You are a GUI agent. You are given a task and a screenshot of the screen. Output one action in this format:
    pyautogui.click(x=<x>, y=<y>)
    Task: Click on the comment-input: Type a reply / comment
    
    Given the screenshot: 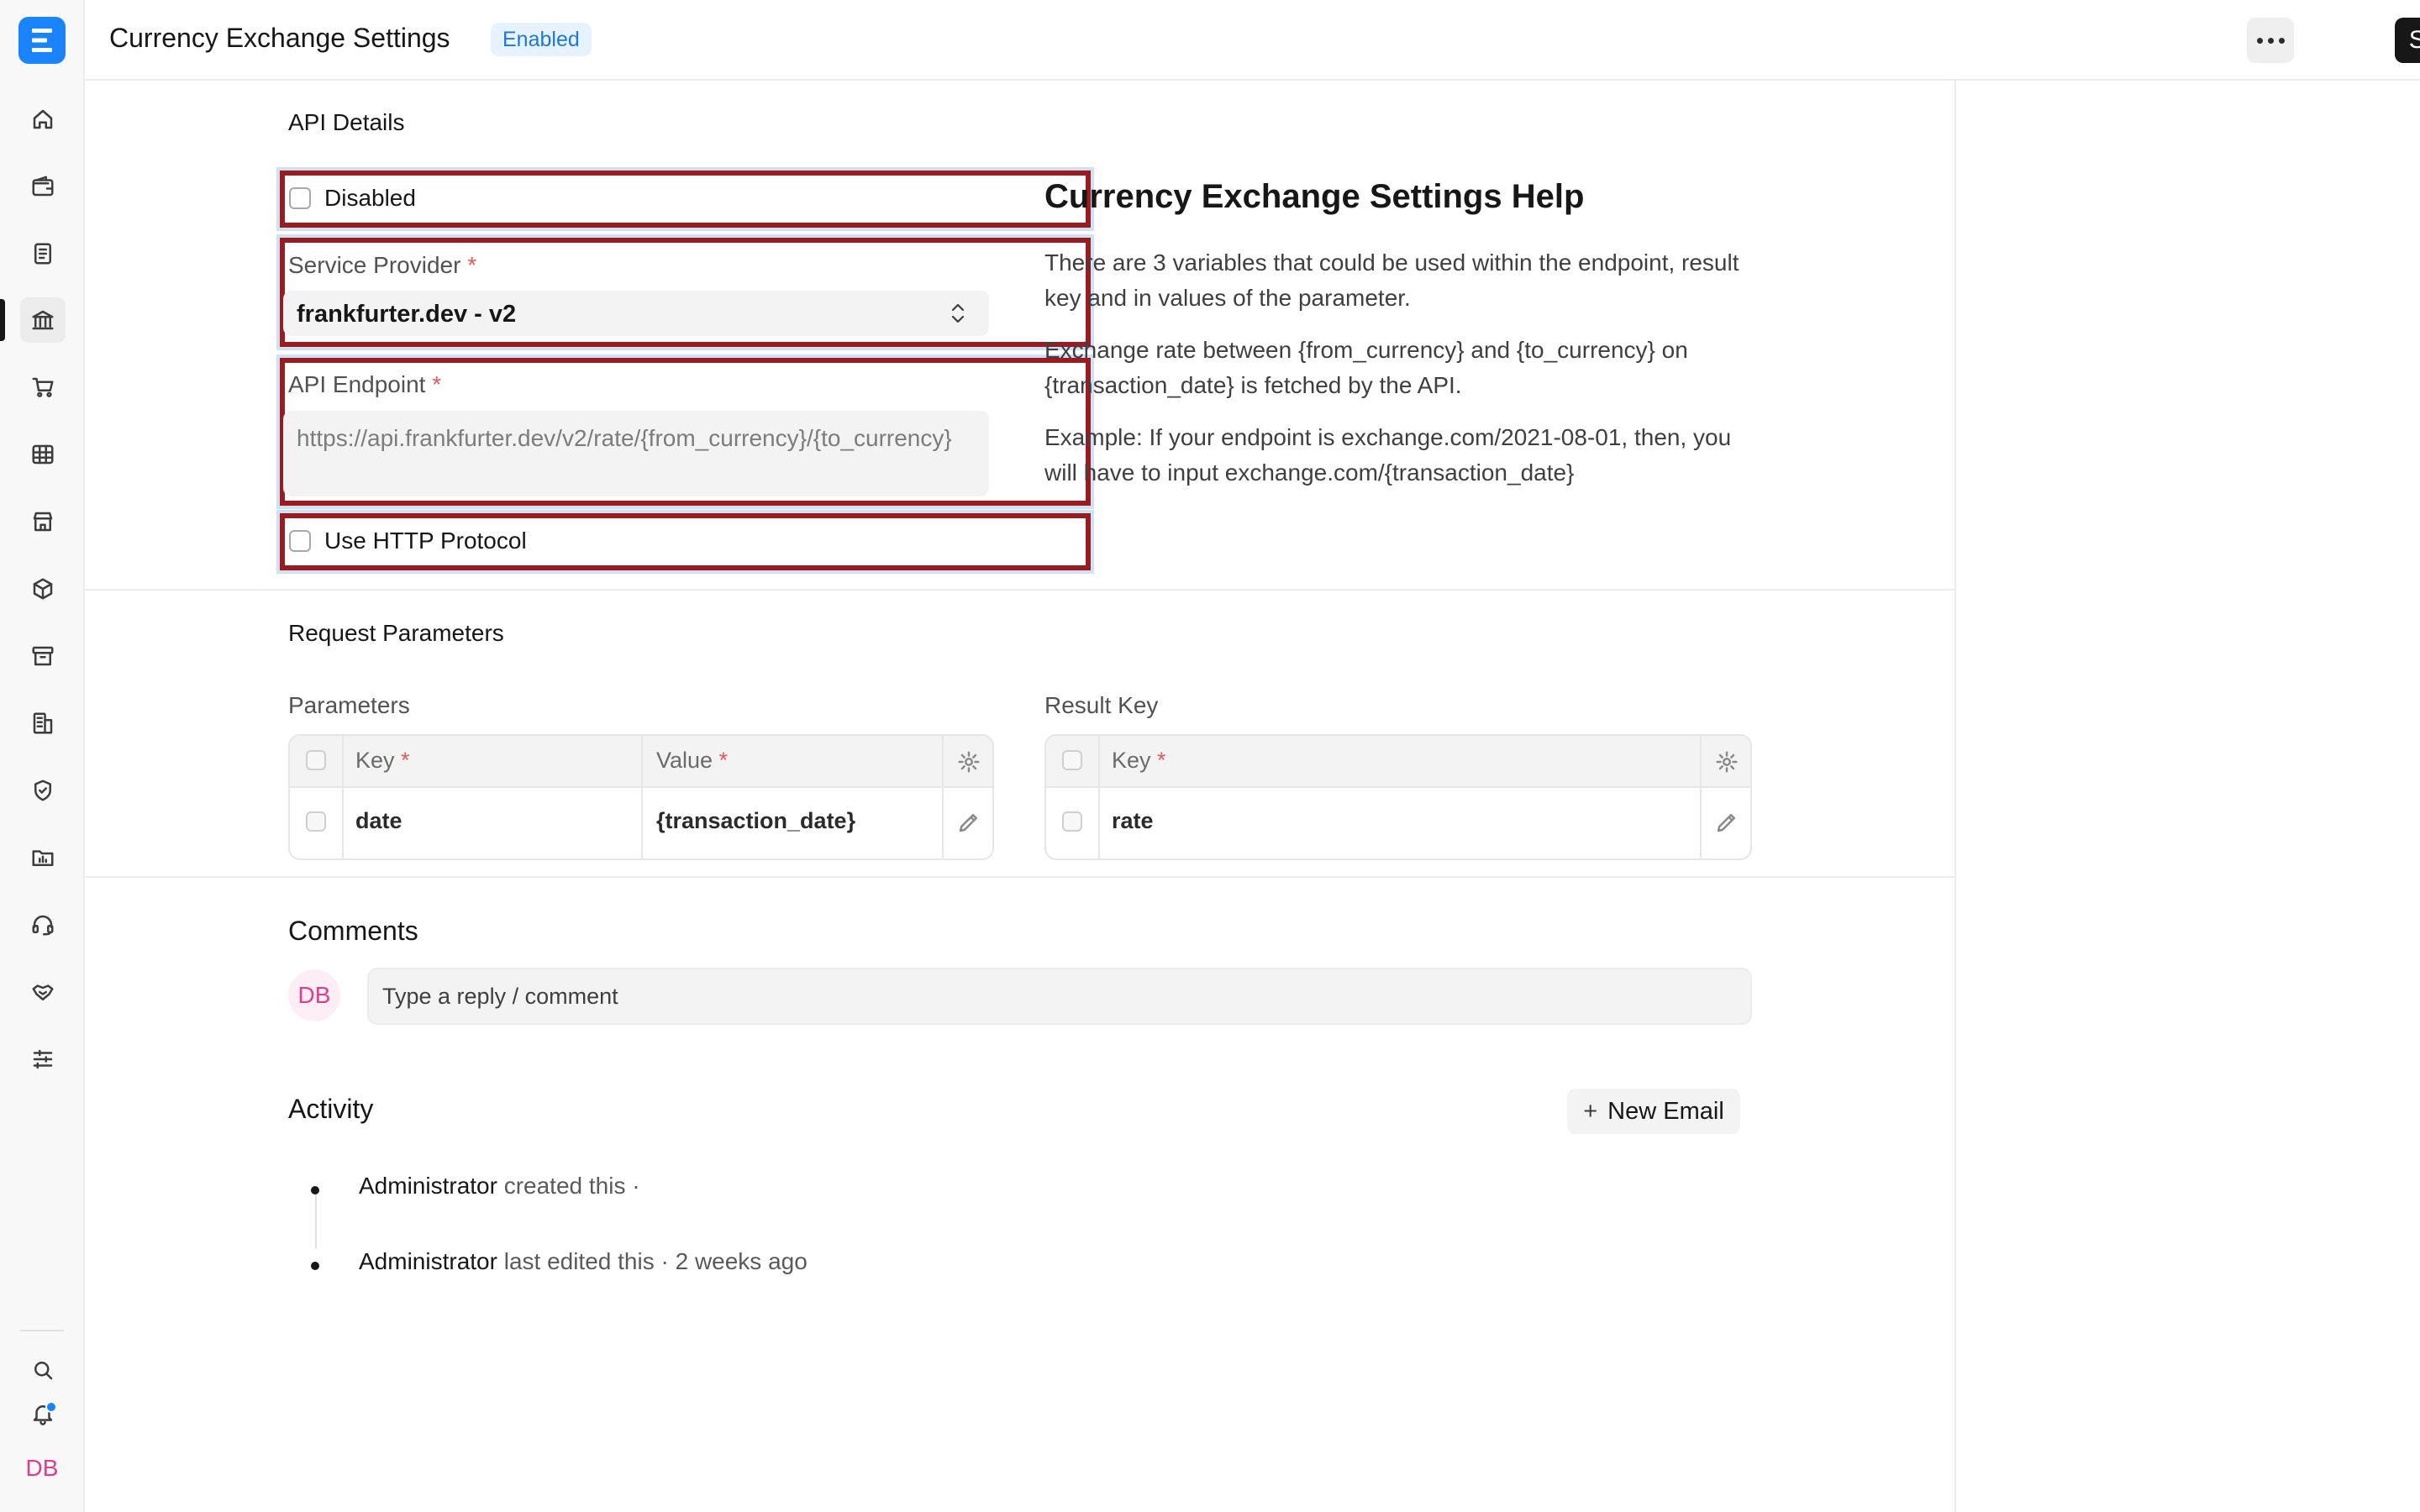 What is the action you would take?
    pyautogui.click(x=1059, y=996)
    